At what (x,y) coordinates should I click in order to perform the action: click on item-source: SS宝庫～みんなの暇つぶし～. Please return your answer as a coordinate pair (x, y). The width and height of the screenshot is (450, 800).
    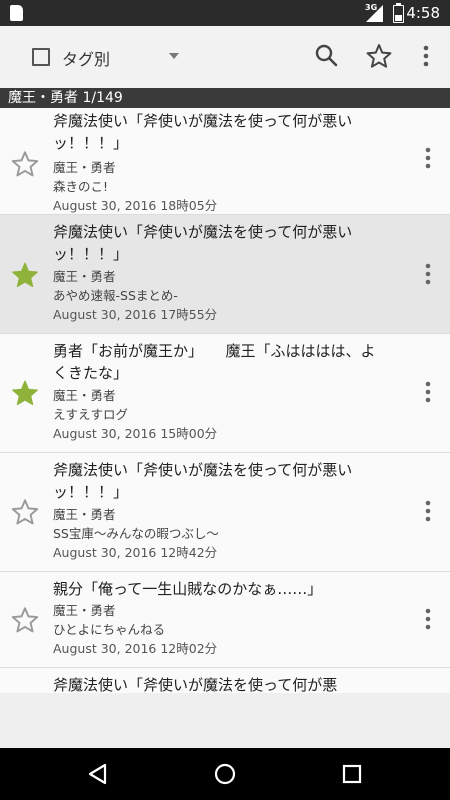
    Looking at the image, I should click on (136, 533).